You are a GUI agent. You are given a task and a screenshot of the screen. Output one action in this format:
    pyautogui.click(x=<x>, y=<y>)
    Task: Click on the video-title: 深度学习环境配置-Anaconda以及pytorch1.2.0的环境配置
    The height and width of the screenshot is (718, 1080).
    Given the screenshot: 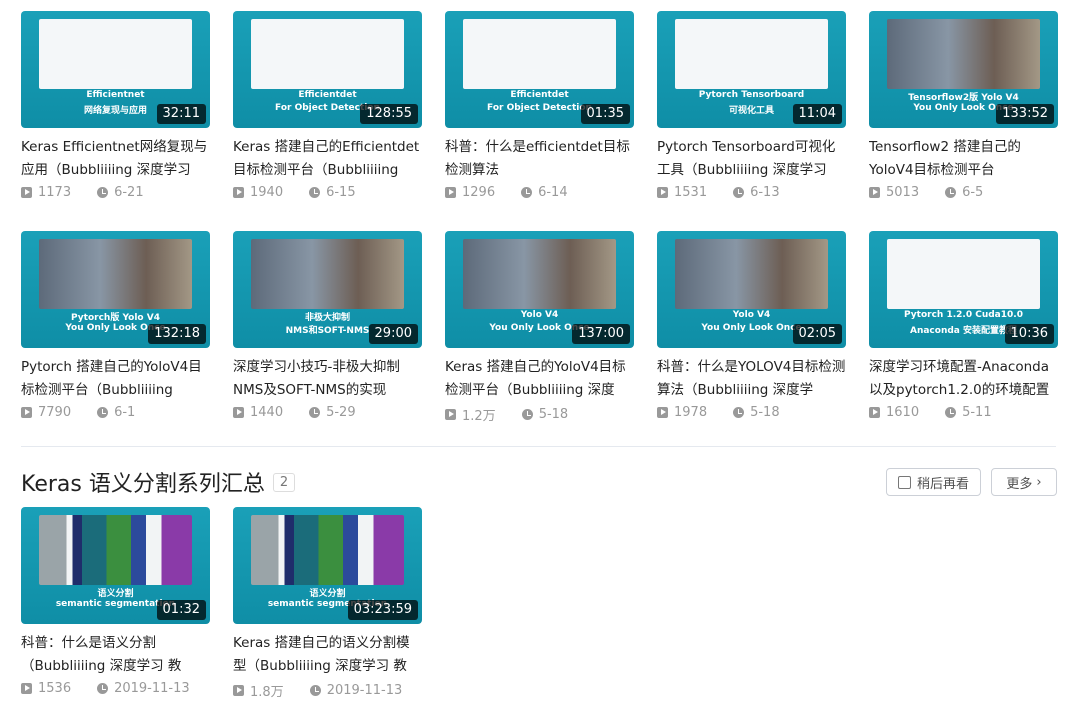 What is the action you would take?
    pyautogui.click(x=963, y=379)
    